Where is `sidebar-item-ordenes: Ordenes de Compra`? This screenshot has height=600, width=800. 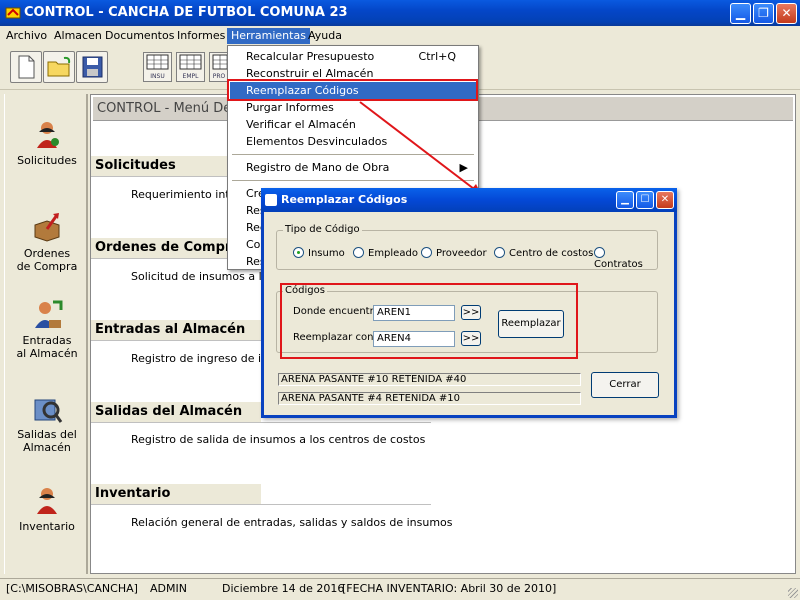 sidebar-item-ordenes: Ordenes de Compra is located at coordinates (47, 242).